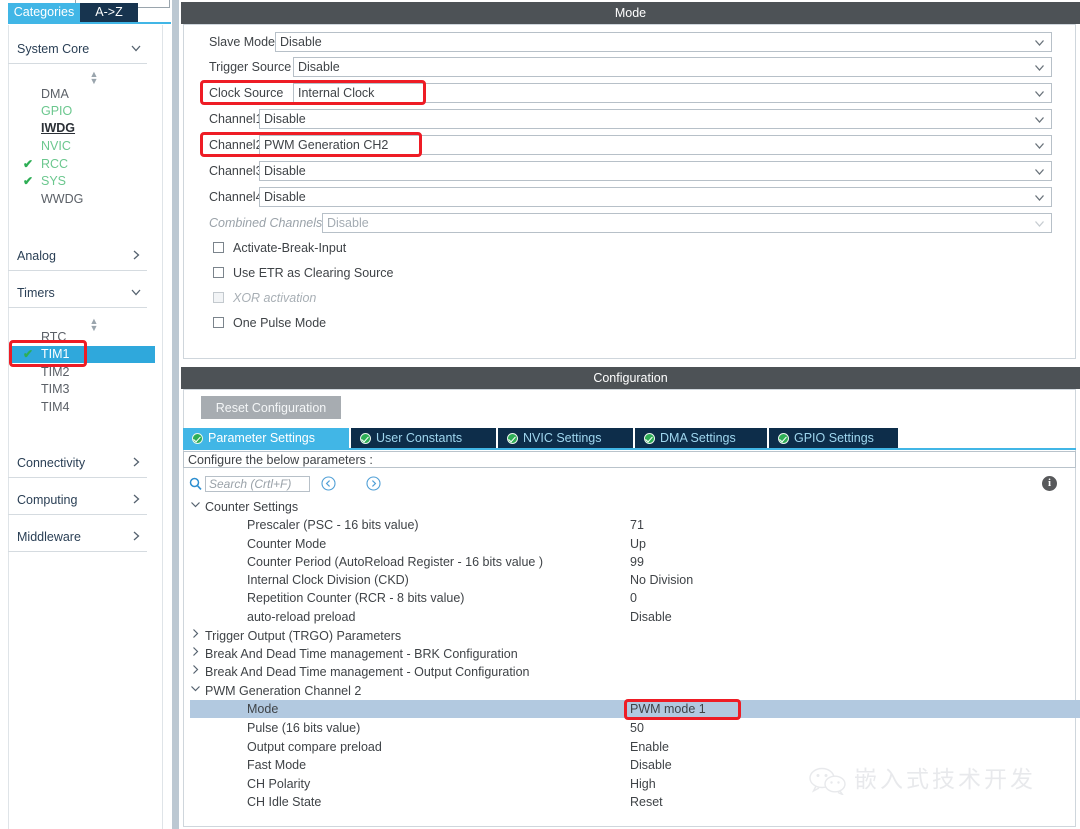  Describe the element at coordinates (633, 598) in the screenshot. I see `param-value: 0` at that location.